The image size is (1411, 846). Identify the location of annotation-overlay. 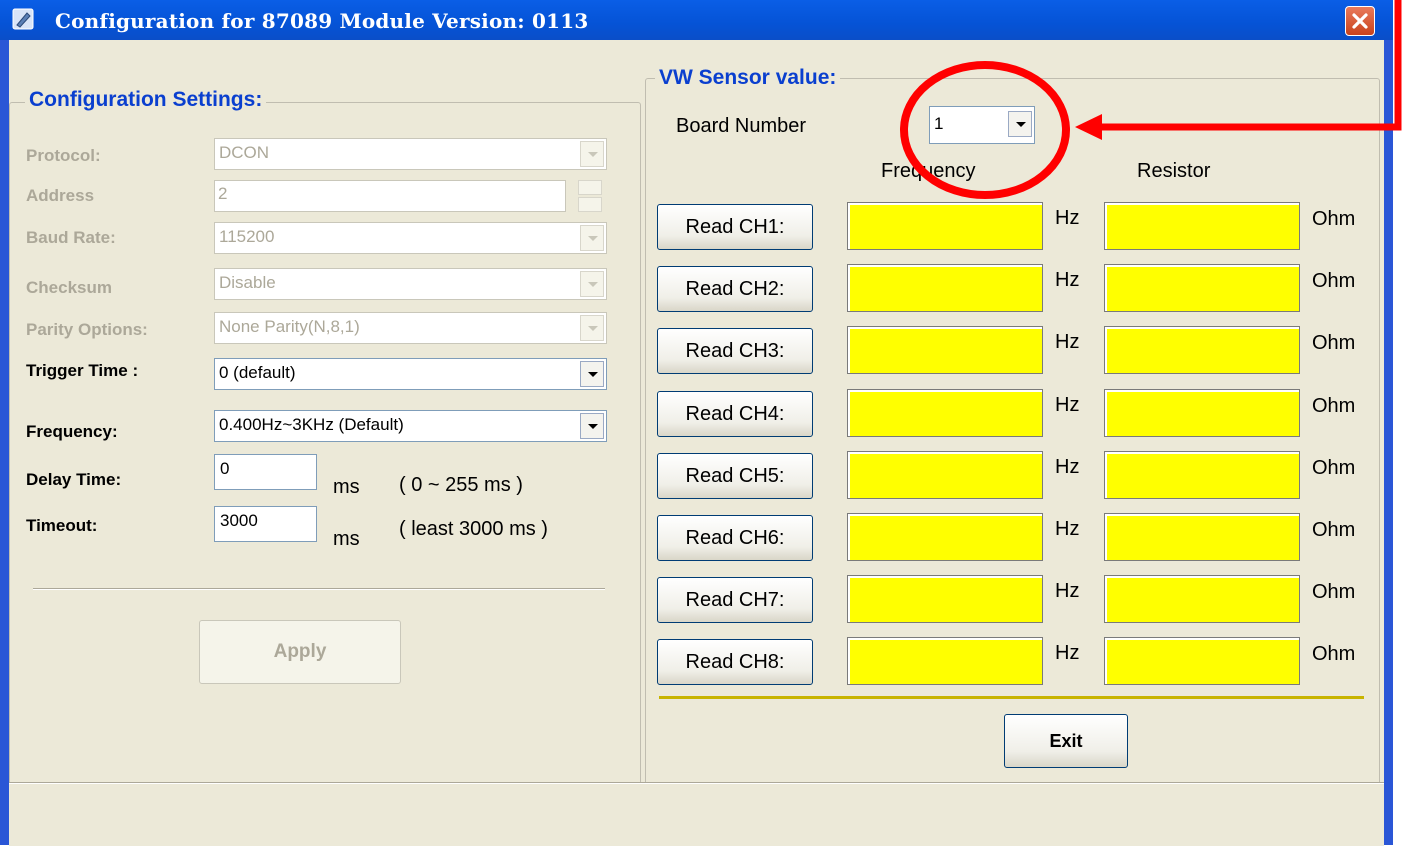
(1151, 99).